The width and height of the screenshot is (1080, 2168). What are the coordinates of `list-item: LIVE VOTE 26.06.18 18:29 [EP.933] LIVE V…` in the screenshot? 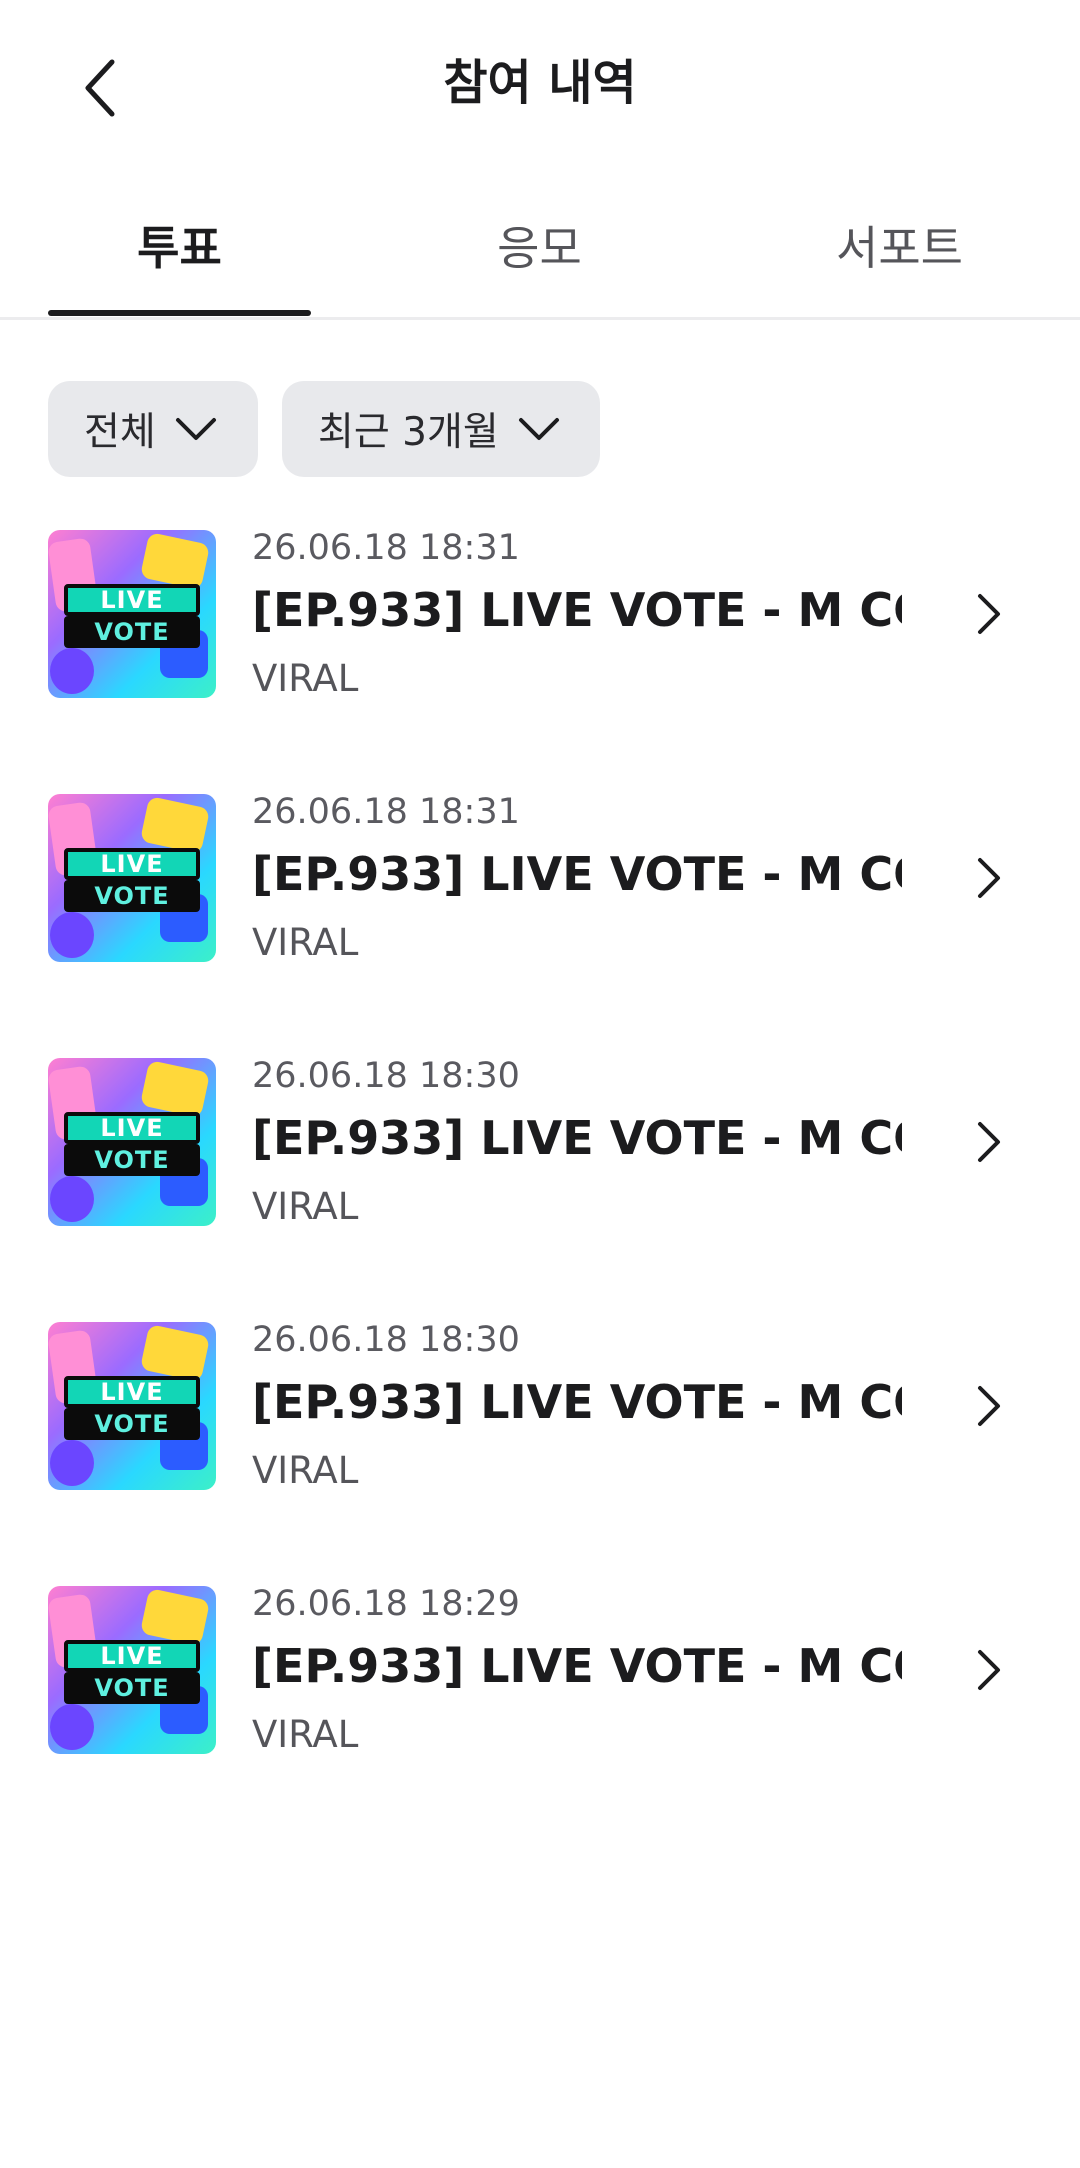 It's located at (540, 1716).